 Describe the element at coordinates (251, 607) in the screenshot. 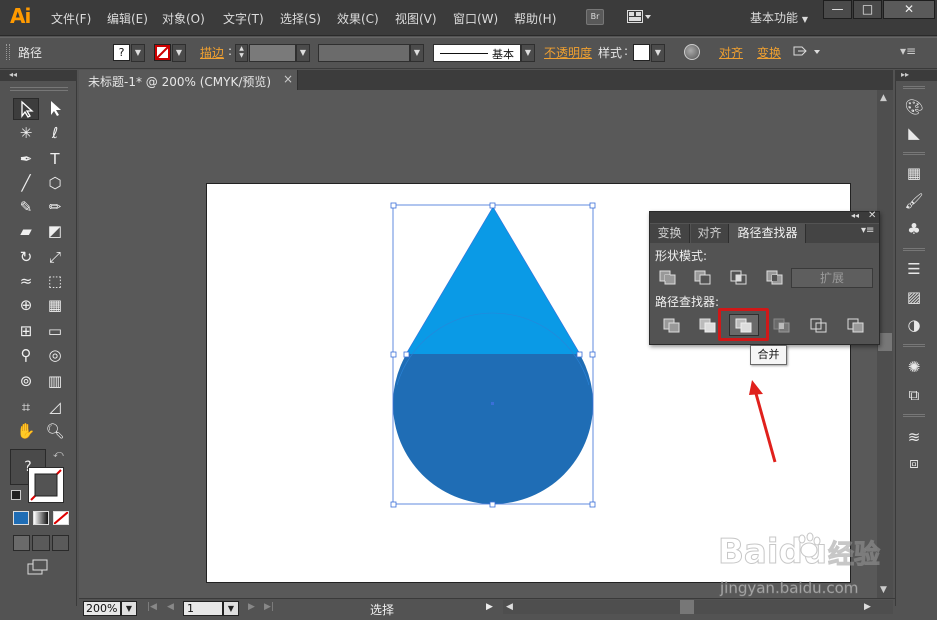

I see `next-artboard-icon: ▶` at that location.